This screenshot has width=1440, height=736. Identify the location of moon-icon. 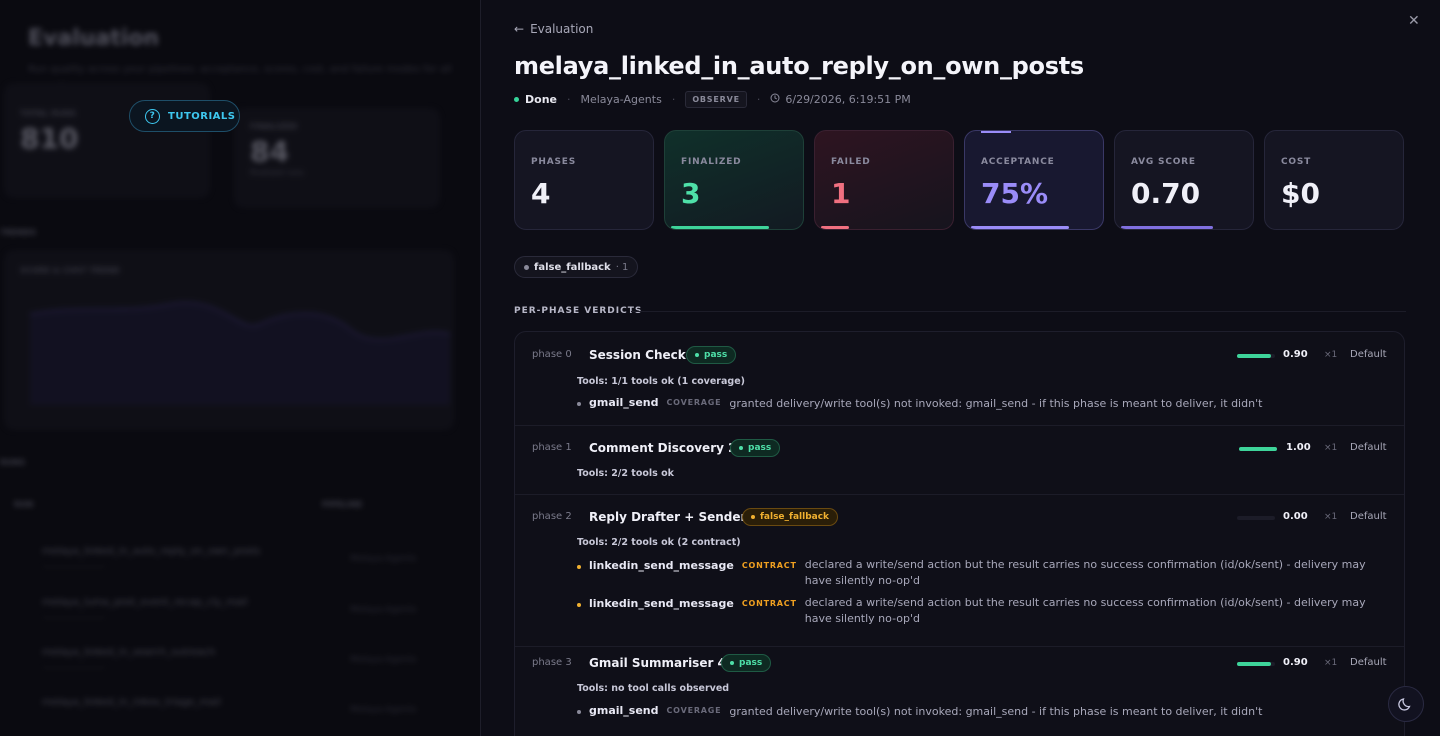
(1404, 704).